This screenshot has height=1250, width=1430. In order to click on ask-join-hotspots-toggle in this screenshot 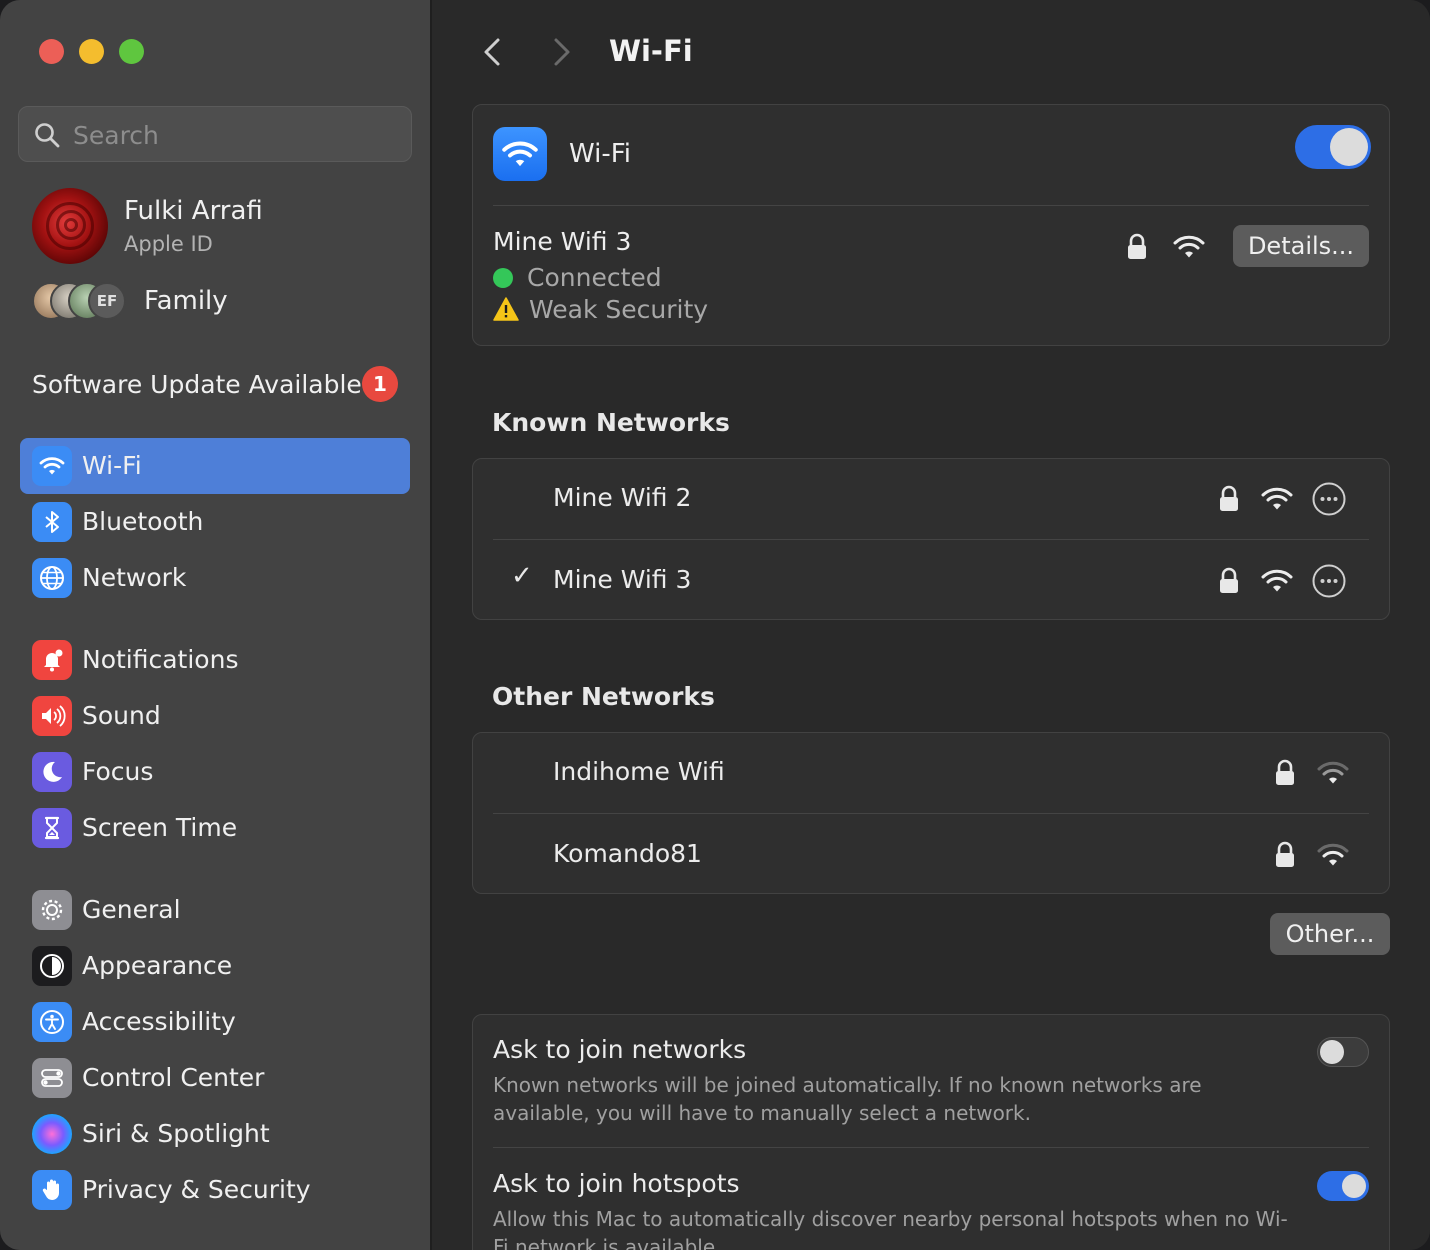, I will do `click(1343, 1186)`.